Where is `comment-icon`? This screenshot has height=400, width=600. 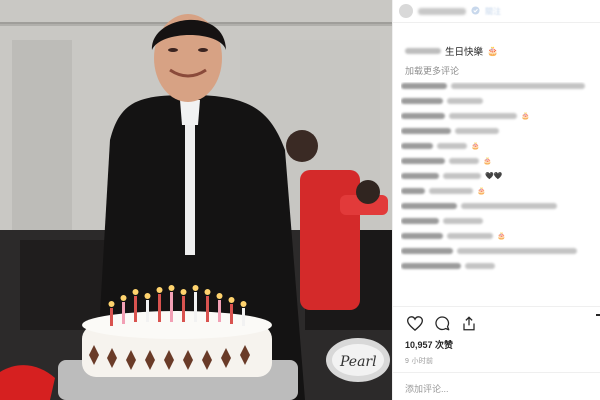
comment-icon is located at coordinates (442, 323).